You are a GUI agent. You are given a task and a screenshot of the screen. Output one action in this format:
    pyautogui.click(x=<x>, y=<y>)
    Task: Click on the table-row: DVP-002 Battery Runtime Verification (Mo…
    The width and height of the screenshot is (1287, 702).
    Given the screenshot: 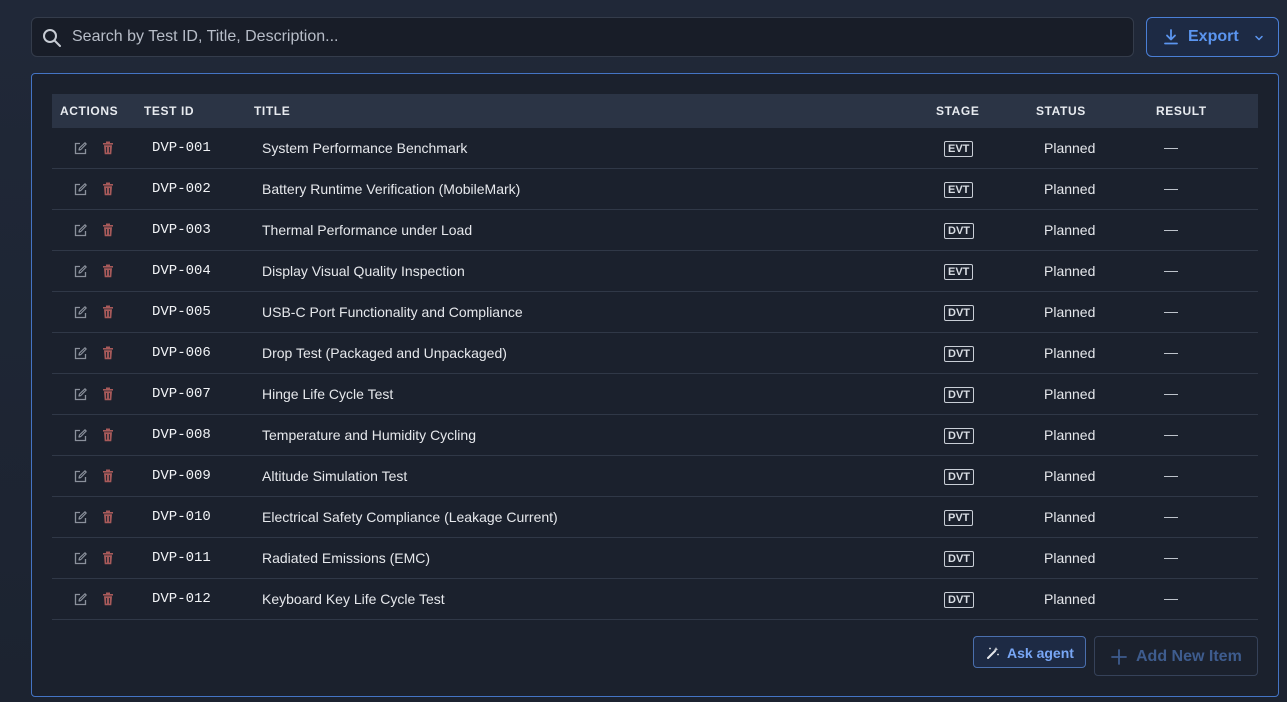 What is the action you would take?
    pyautogui.click(x=655, y=189)
    